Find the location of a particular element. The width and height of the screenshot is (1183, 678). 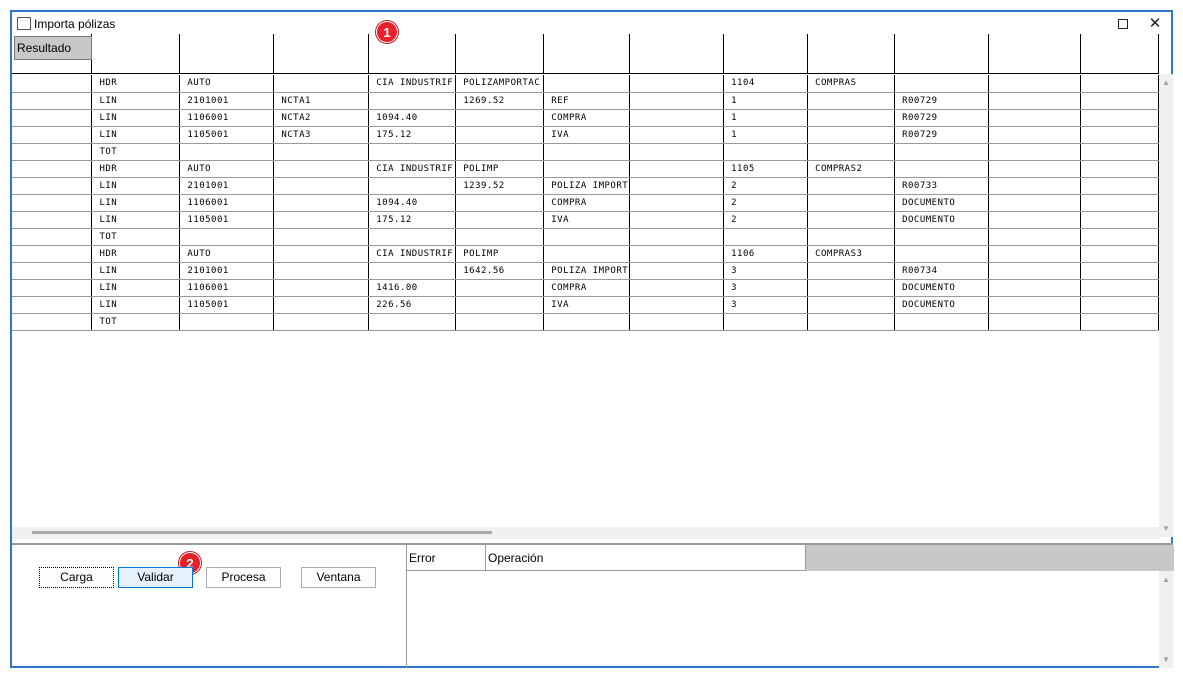

table-cell: 1642.56 is located at coordinates (500, 271).